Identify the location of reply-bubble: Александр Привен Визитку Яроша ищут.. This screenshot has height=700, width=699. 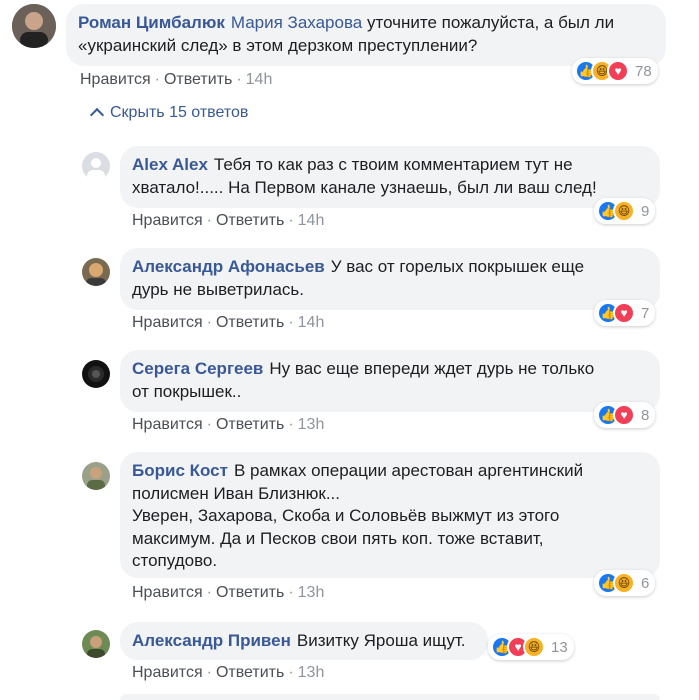
(304, 641).